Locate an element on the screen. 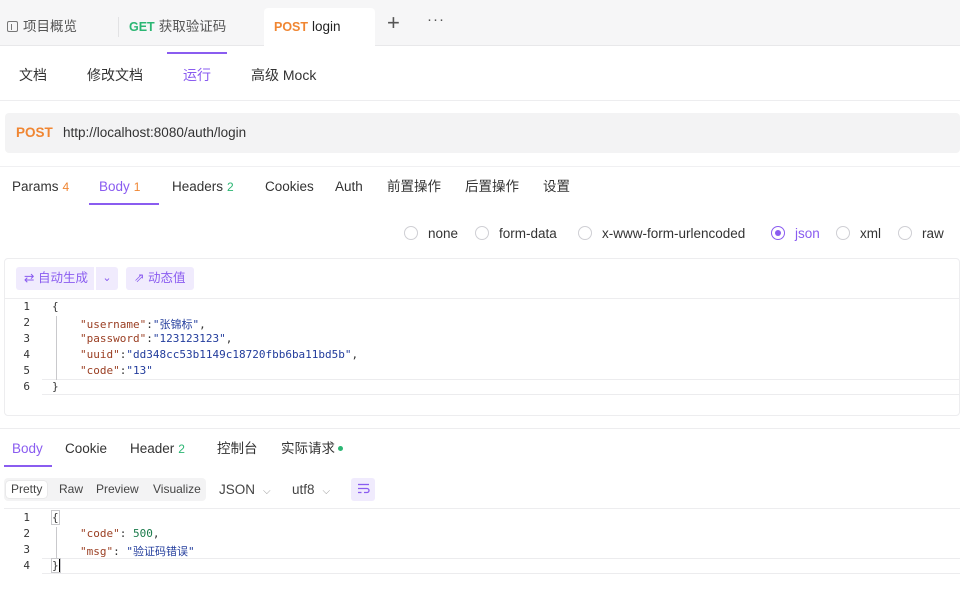 The height and width of the screenshot is (602, 960). view-mode-switch: Pretty Raw Preview Visualize is located at coordinates (105, 489).